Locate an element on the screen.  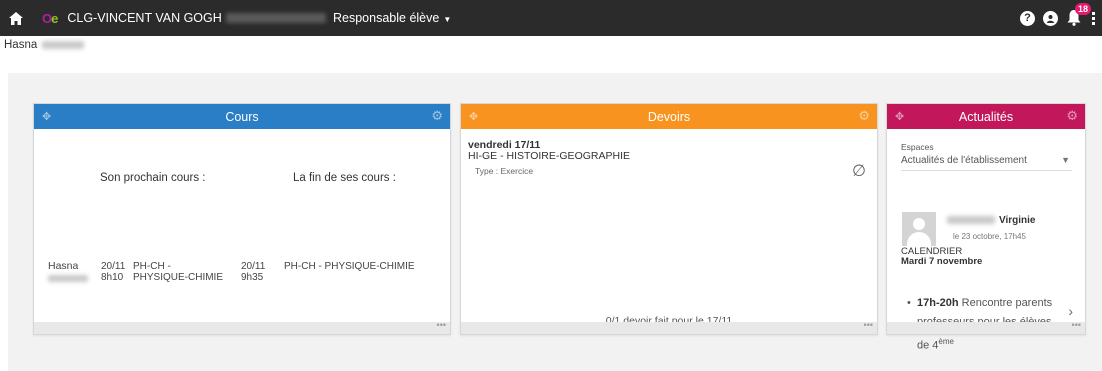
role-selector: Responsable élève ▼ is located at coordinates (392, 18).